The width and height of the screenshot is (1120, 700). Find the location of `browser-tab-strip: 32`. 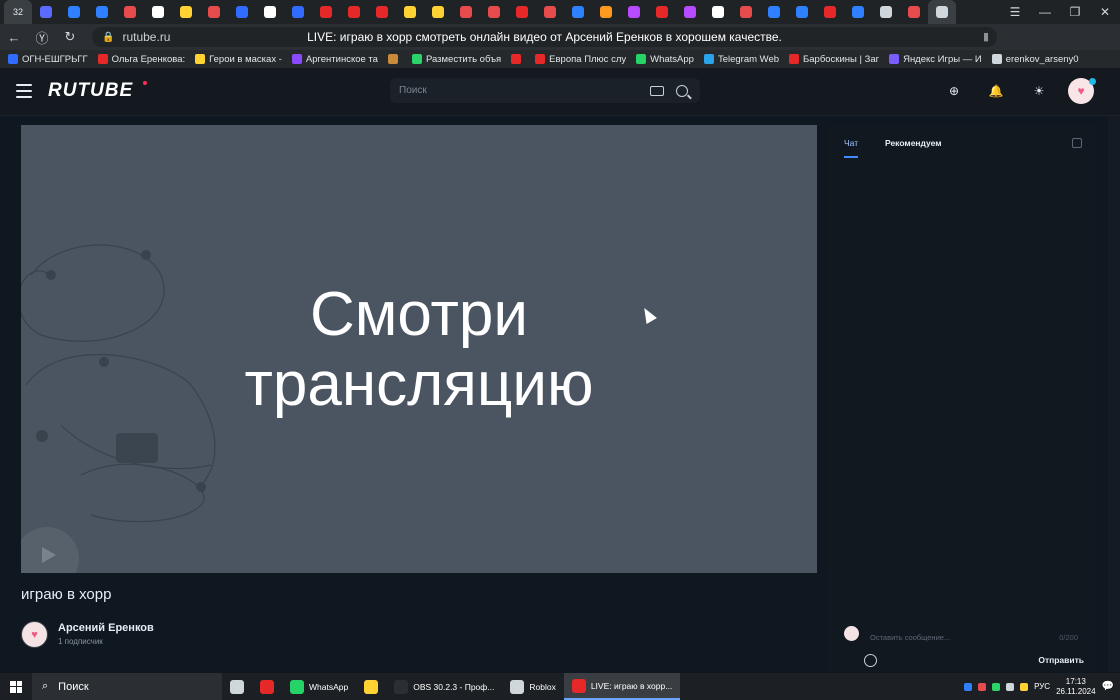

browser-tab-strip: 32 is located at coordinates (560, 12).